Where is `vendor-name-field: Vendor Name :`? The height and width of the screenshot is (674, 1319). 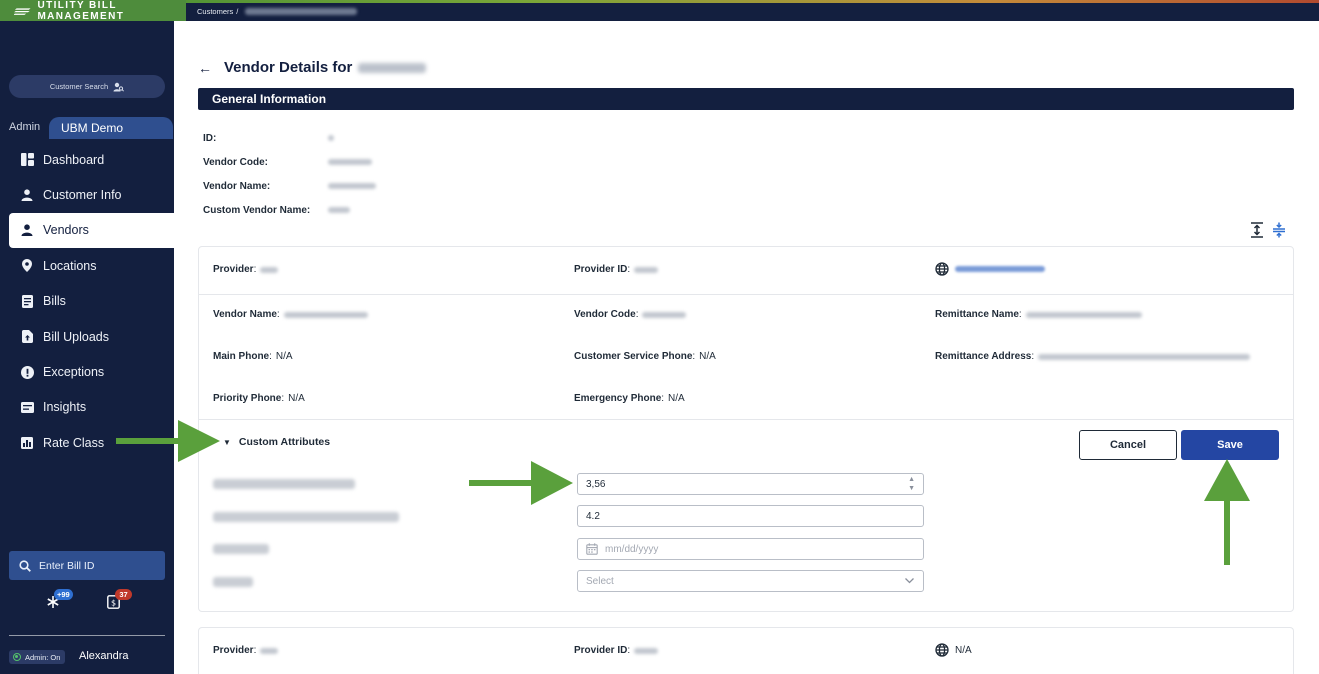
vendor-name-field: Vendor Name : is located at coordinates (290, 314).